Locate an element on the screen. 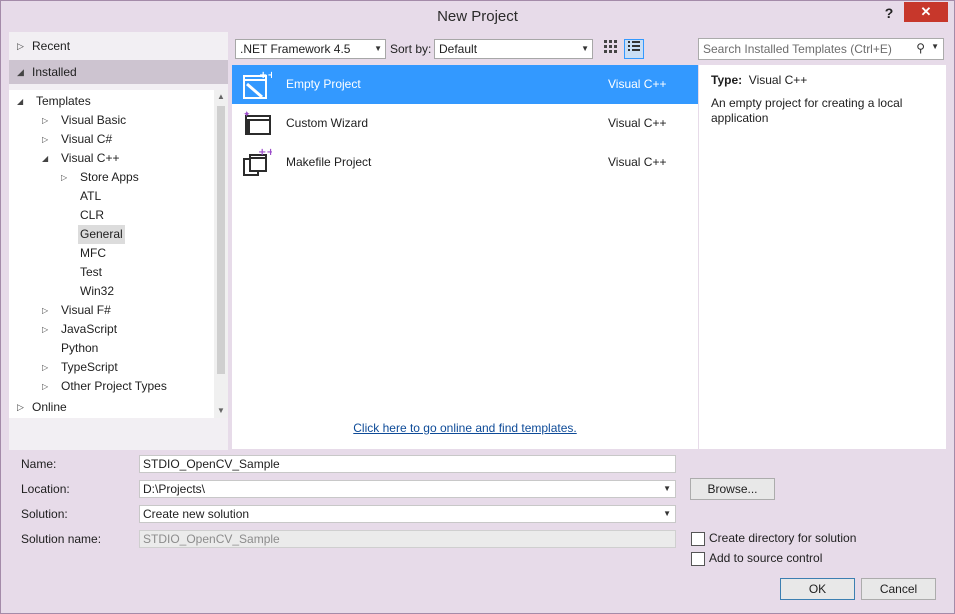 The height and width of the screenshot is (614, 955). type-label: Type: is located at coordinates (727, 80).